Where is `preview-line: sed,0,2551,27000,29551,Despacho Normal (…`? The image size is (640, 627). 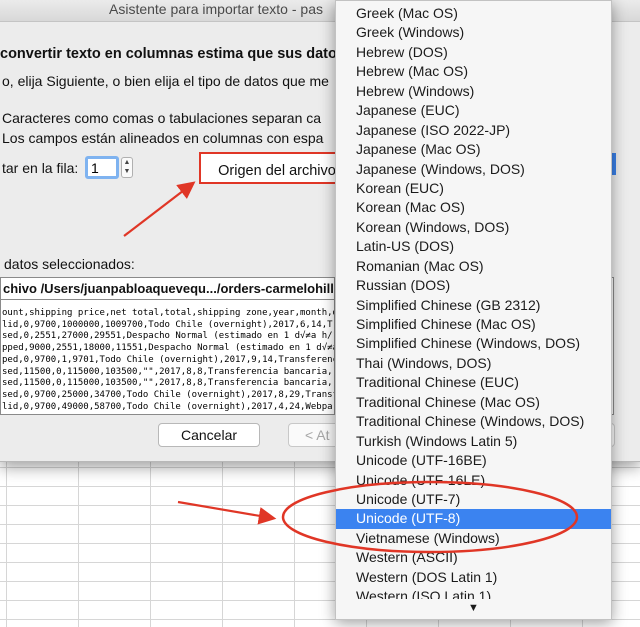 preview-line: sed,0,2551,27000,29551,Despacho Normal (… is located at coordinates (168, 336).